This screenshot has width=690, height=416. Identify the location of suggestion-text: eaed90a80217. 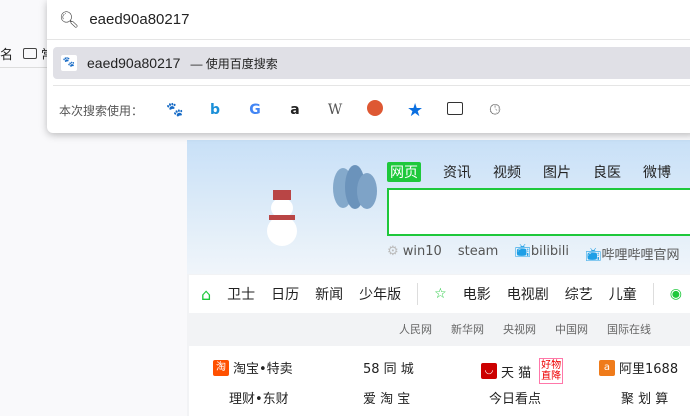
(134, 63).